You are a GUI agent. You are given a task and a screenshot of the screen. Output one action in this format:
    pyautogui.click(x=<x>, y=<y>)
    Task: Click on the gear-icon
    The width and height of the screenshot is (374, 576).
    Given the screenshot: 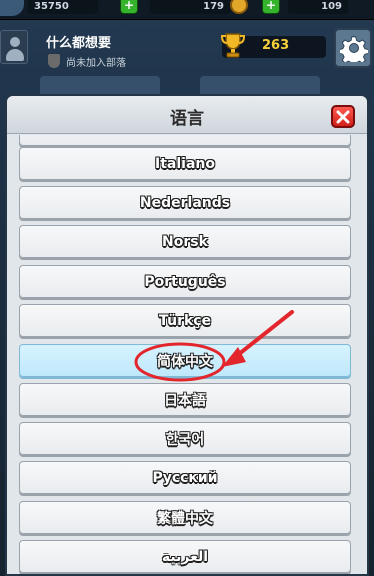 What is the action you would take?
    pyautogui.click(x=354, y=49)
    